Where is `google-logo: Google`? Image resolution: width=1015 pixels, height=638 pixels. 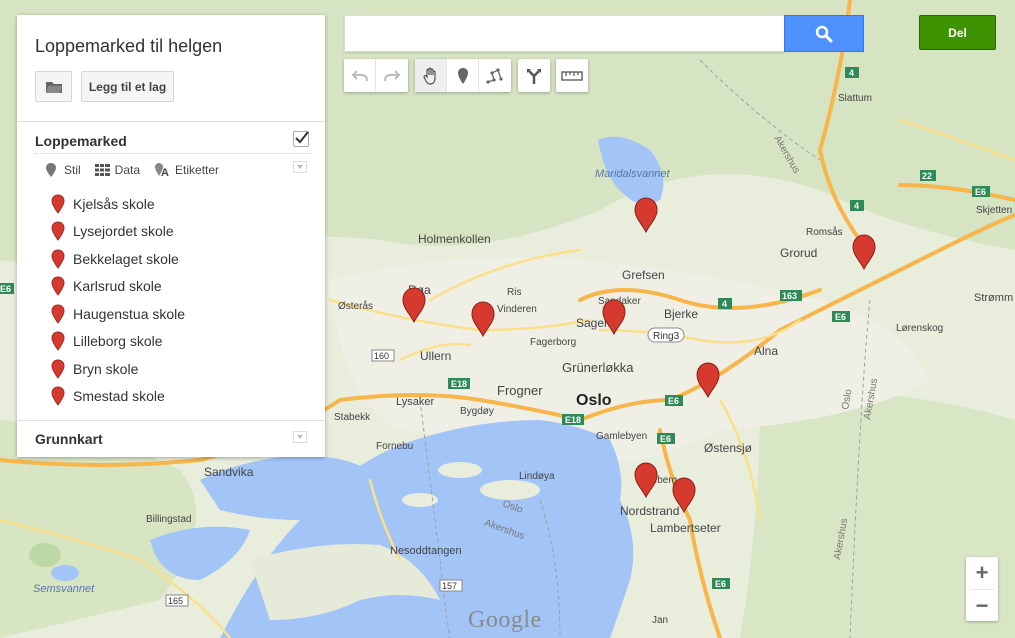
google-logo: Google is located at coordinates (505, 620).